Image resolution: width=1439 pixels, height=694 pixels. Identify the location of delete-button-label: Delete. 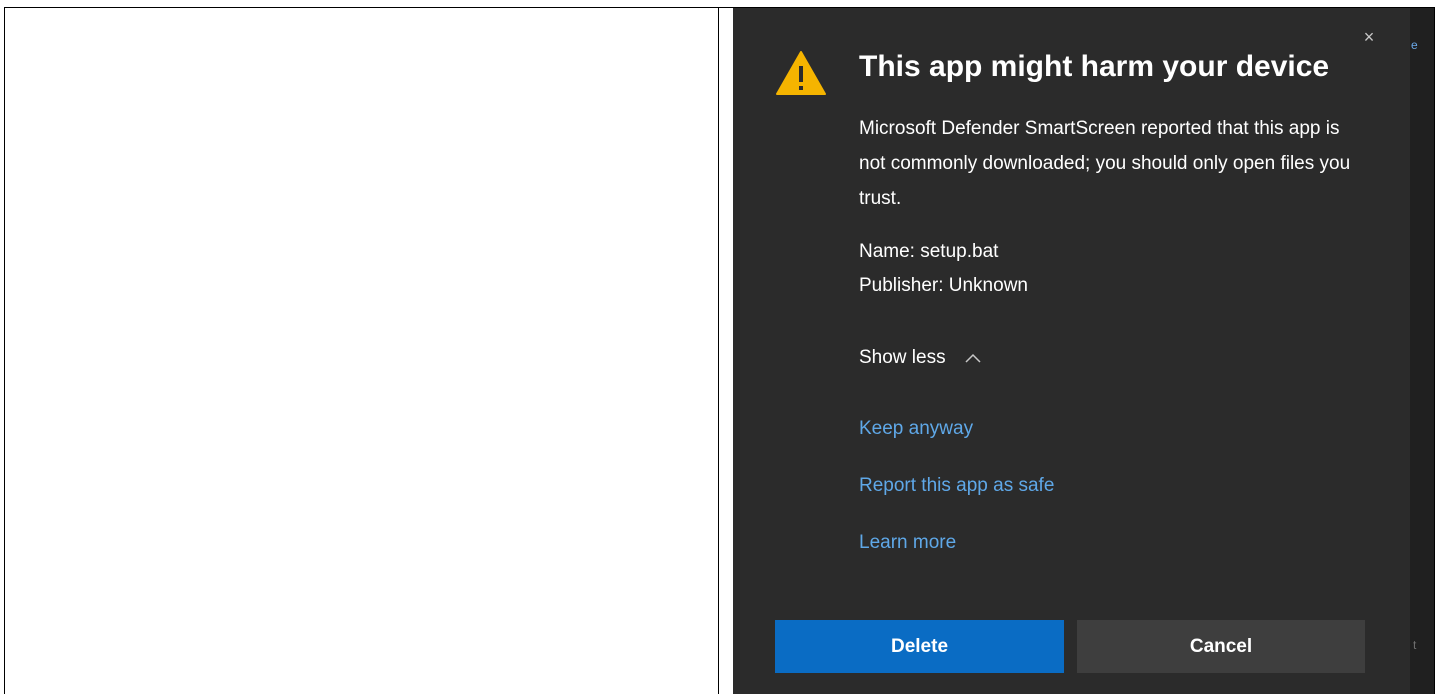
(919, 646).